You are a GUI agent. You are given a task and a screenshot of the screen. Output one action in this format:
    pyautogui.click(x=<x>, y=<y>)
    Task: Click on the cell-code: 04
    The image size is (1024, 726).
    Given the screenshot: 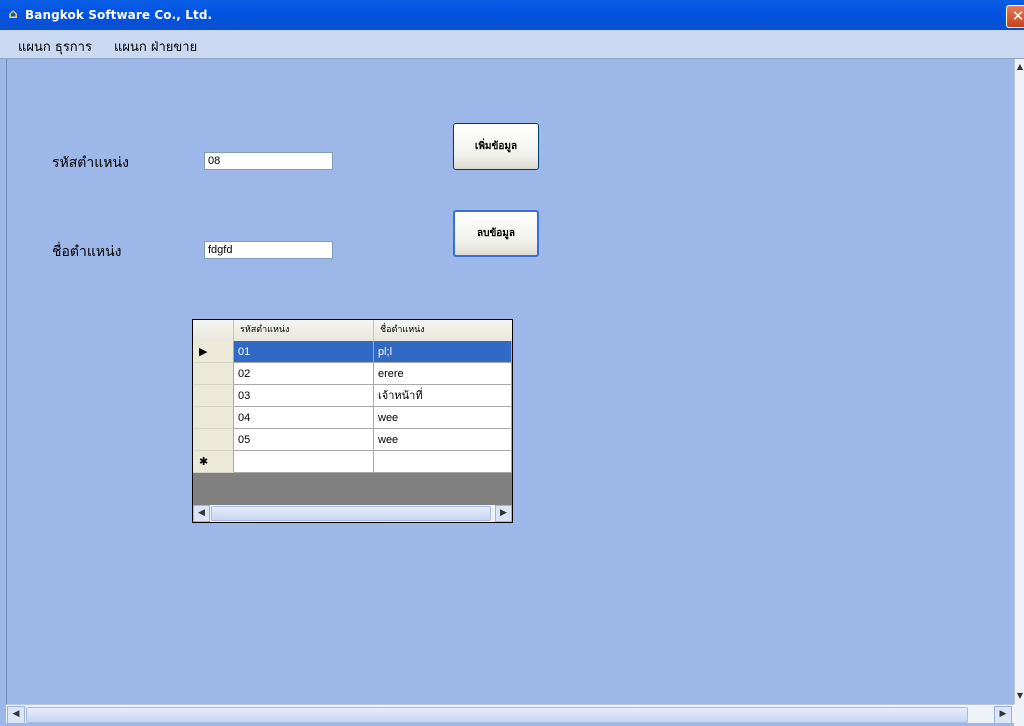 What is the action you would take?
    pyautogui.click(x=304, y=418)
    